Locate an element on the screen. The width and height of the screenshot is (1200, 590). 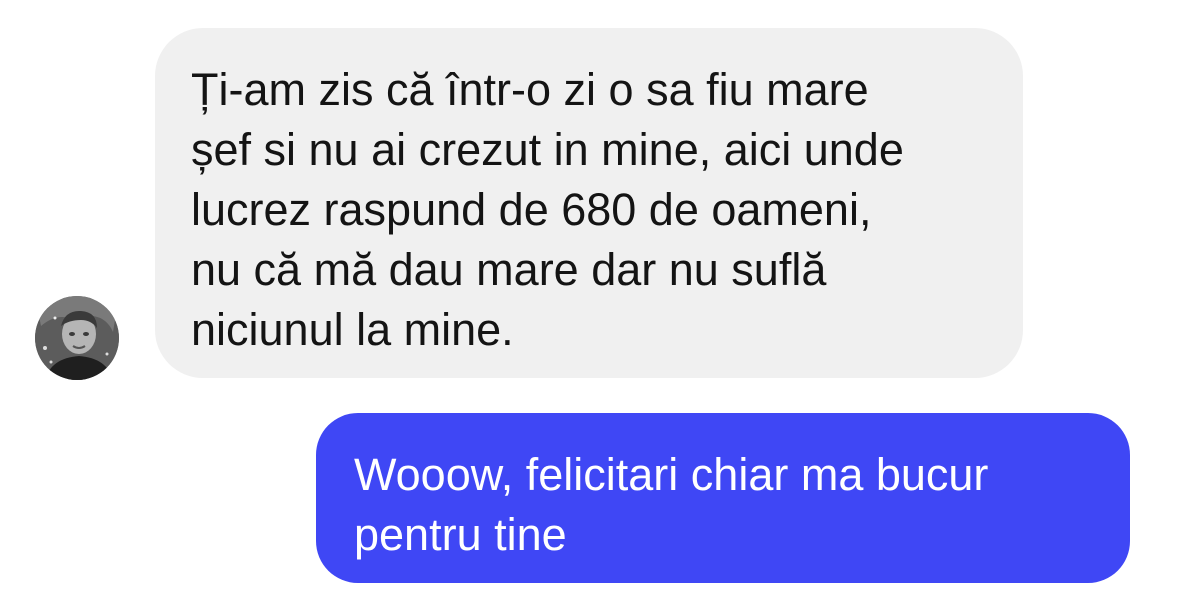
avatar-photo-icon is located at coordinates (77, 338).